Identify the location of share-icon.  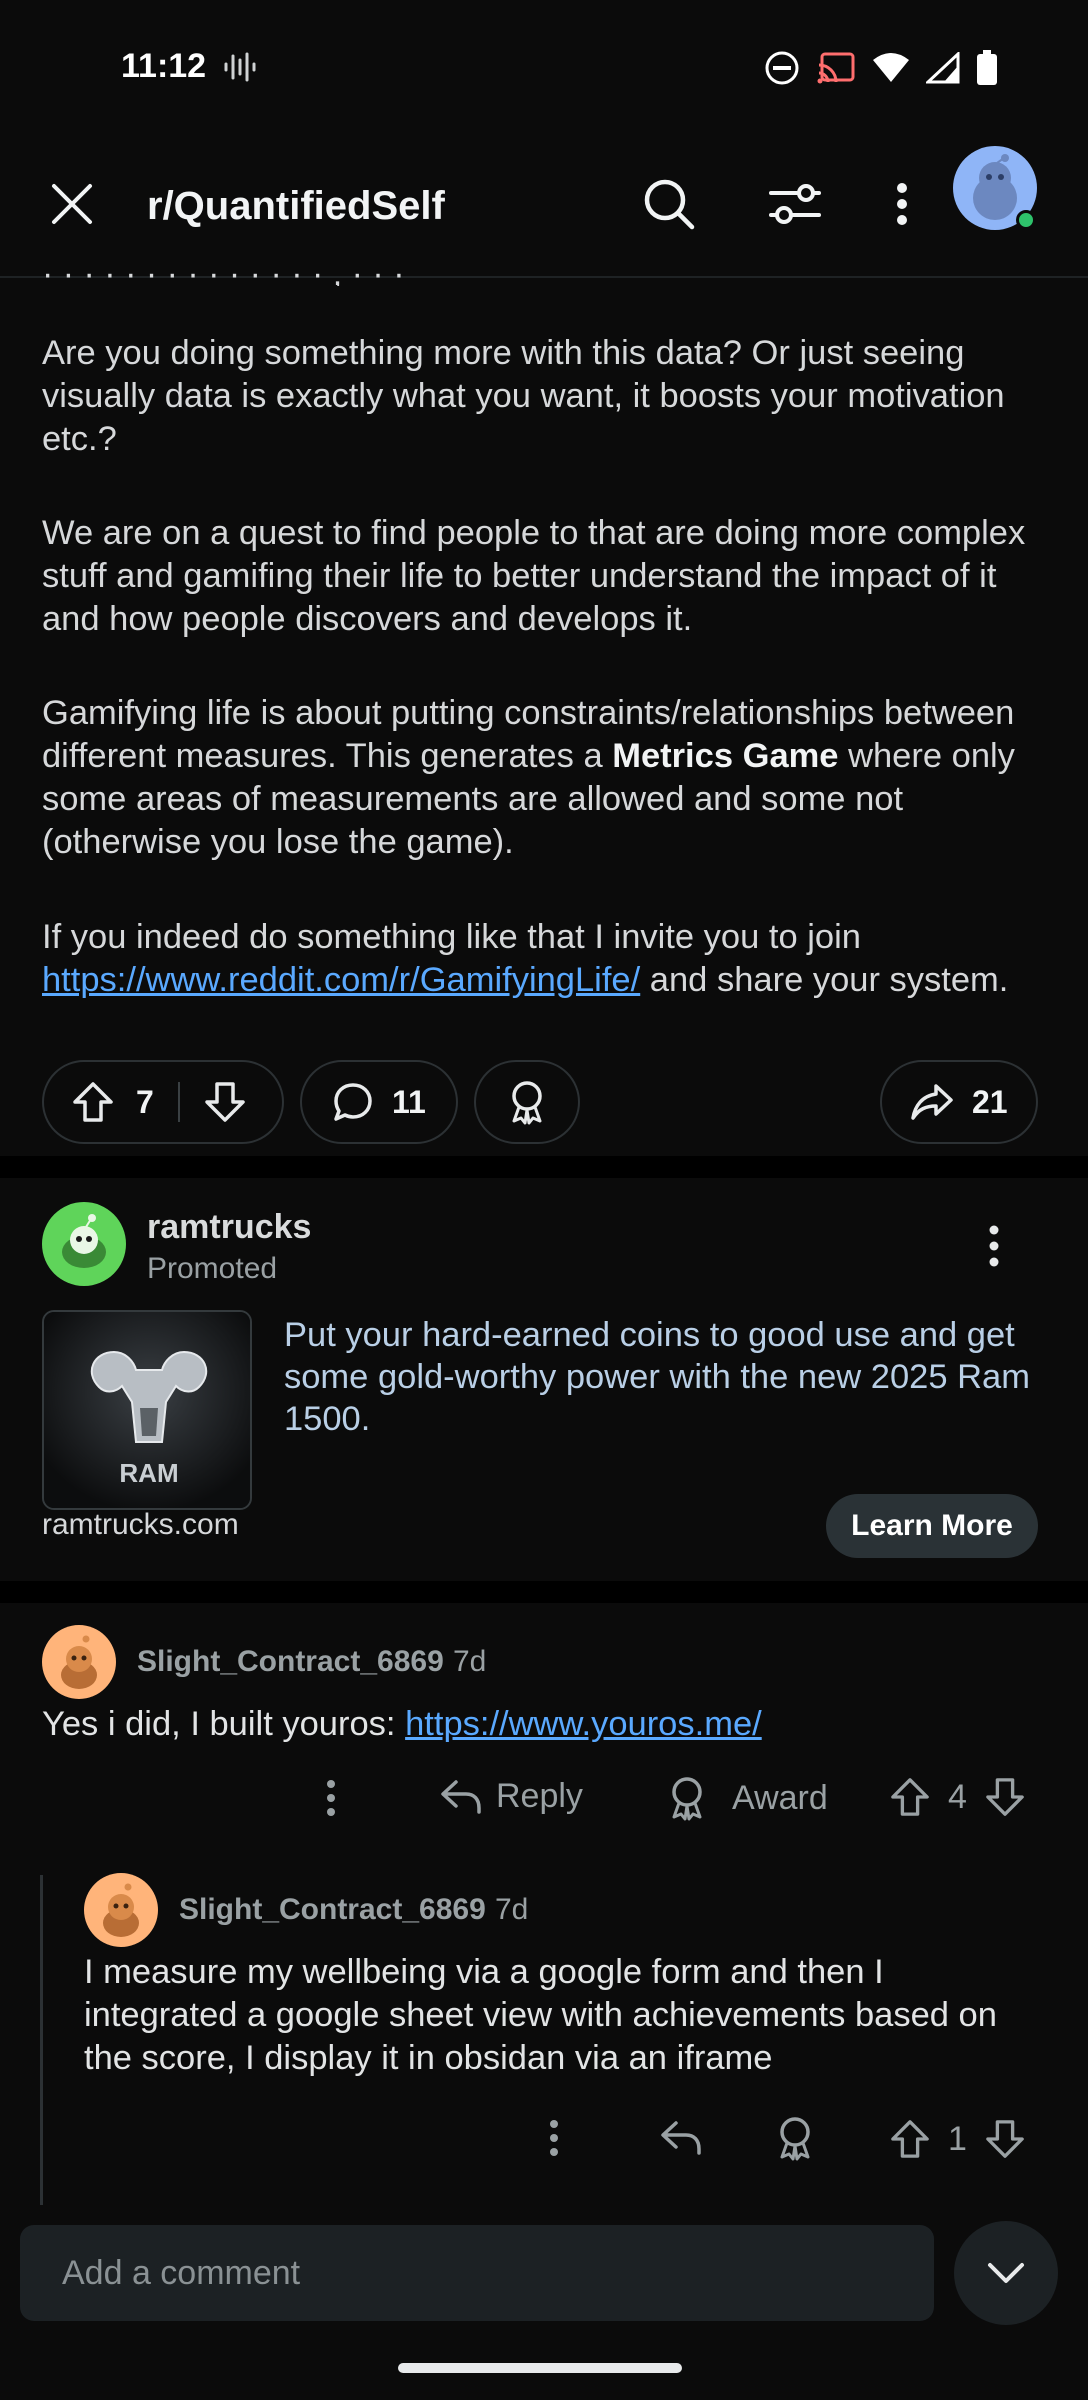
(932, 1102).